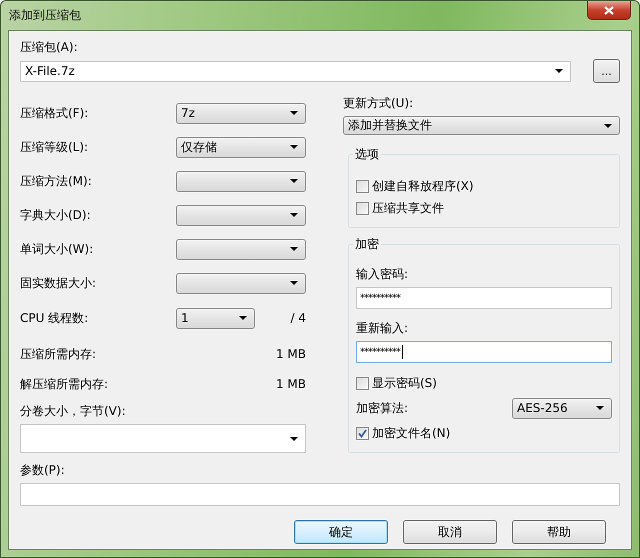 The height and width of the screenshot is (558, 640). I want to click on field-label: 单词大小(W):, so click(57, 249).